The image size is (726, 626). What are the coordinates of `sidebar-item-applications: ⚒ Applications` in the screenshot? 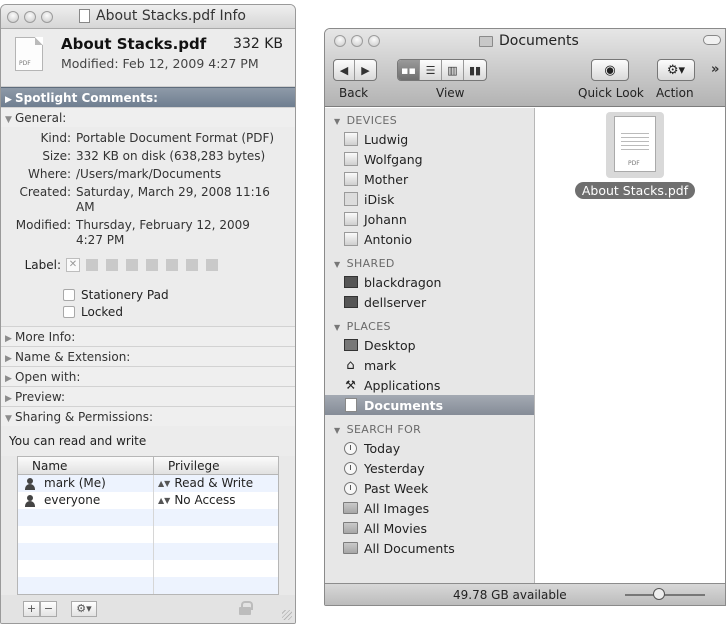 It's located at (429, 385).